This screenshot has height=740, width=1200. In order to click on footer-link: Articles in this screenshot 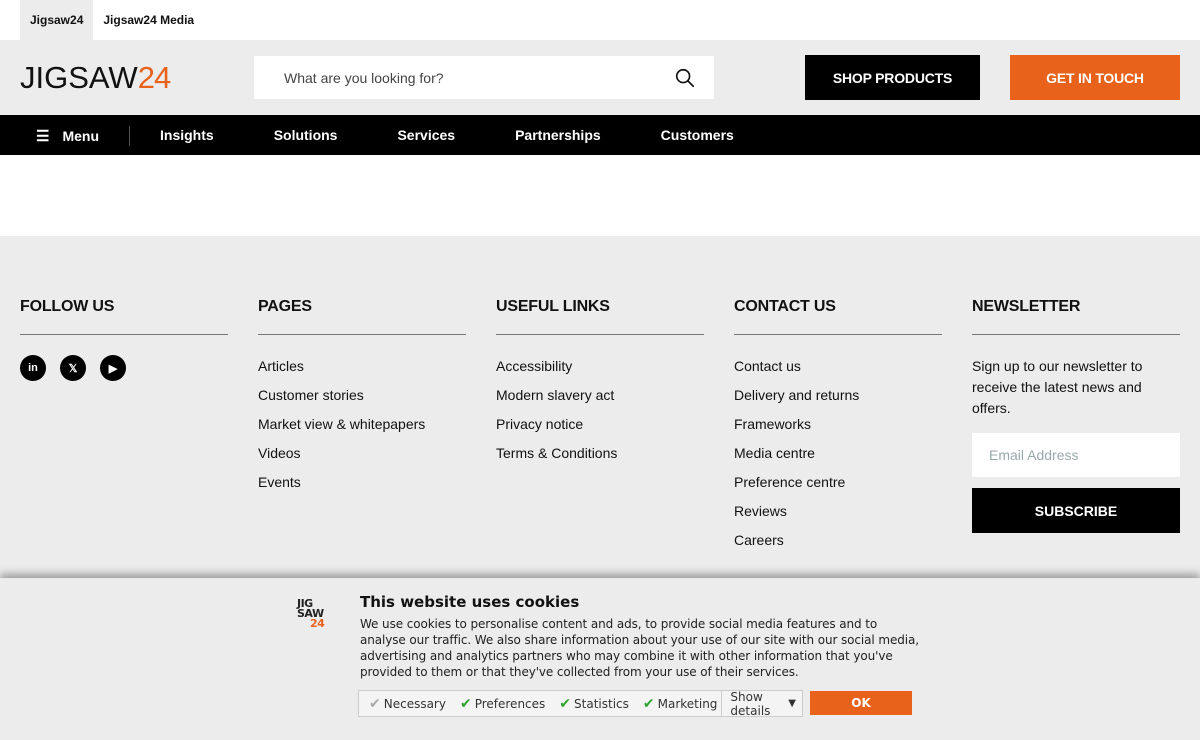, I will do `click(362, 371)`.